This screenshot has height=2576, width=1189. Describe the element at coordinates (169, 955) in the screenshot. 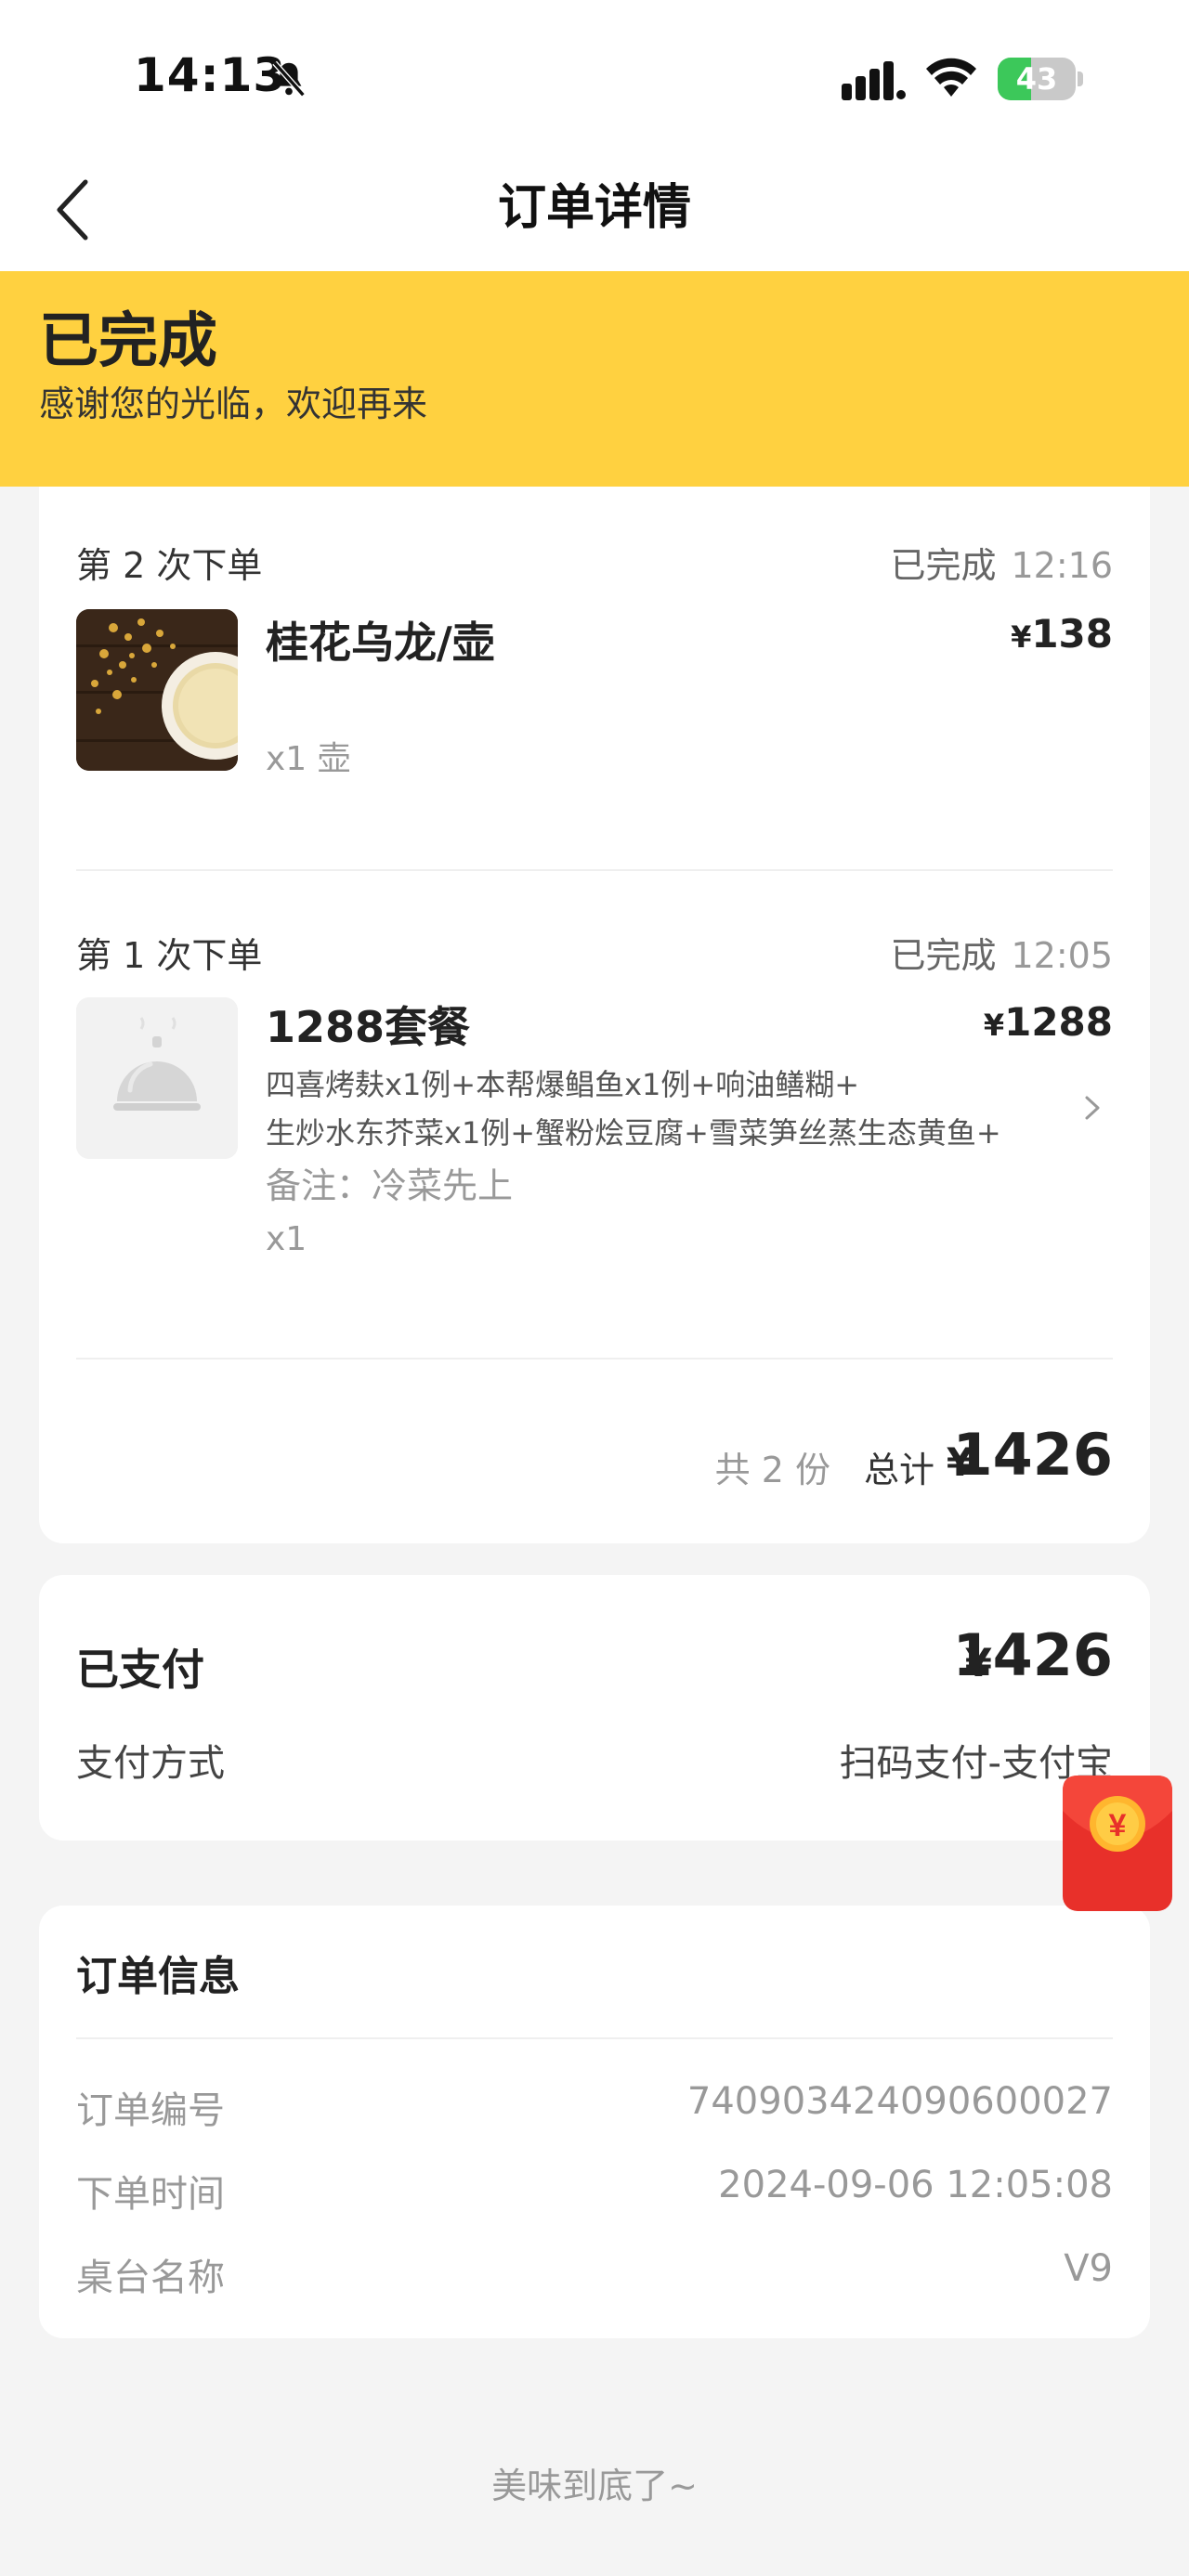

I see `order-round-label: 第 1 次下单` at that location.